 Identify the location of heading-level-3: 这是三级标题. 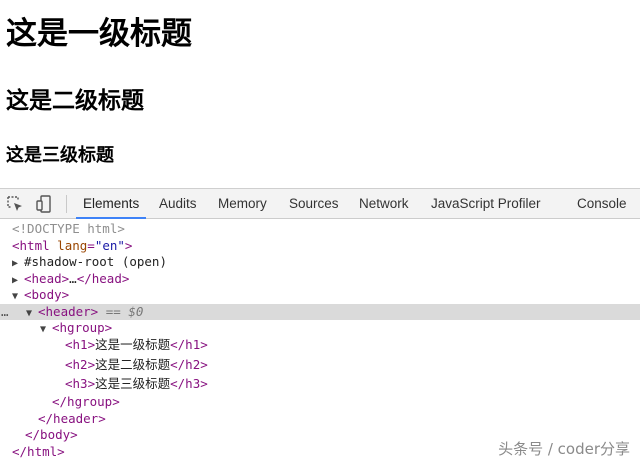
(60, 155).